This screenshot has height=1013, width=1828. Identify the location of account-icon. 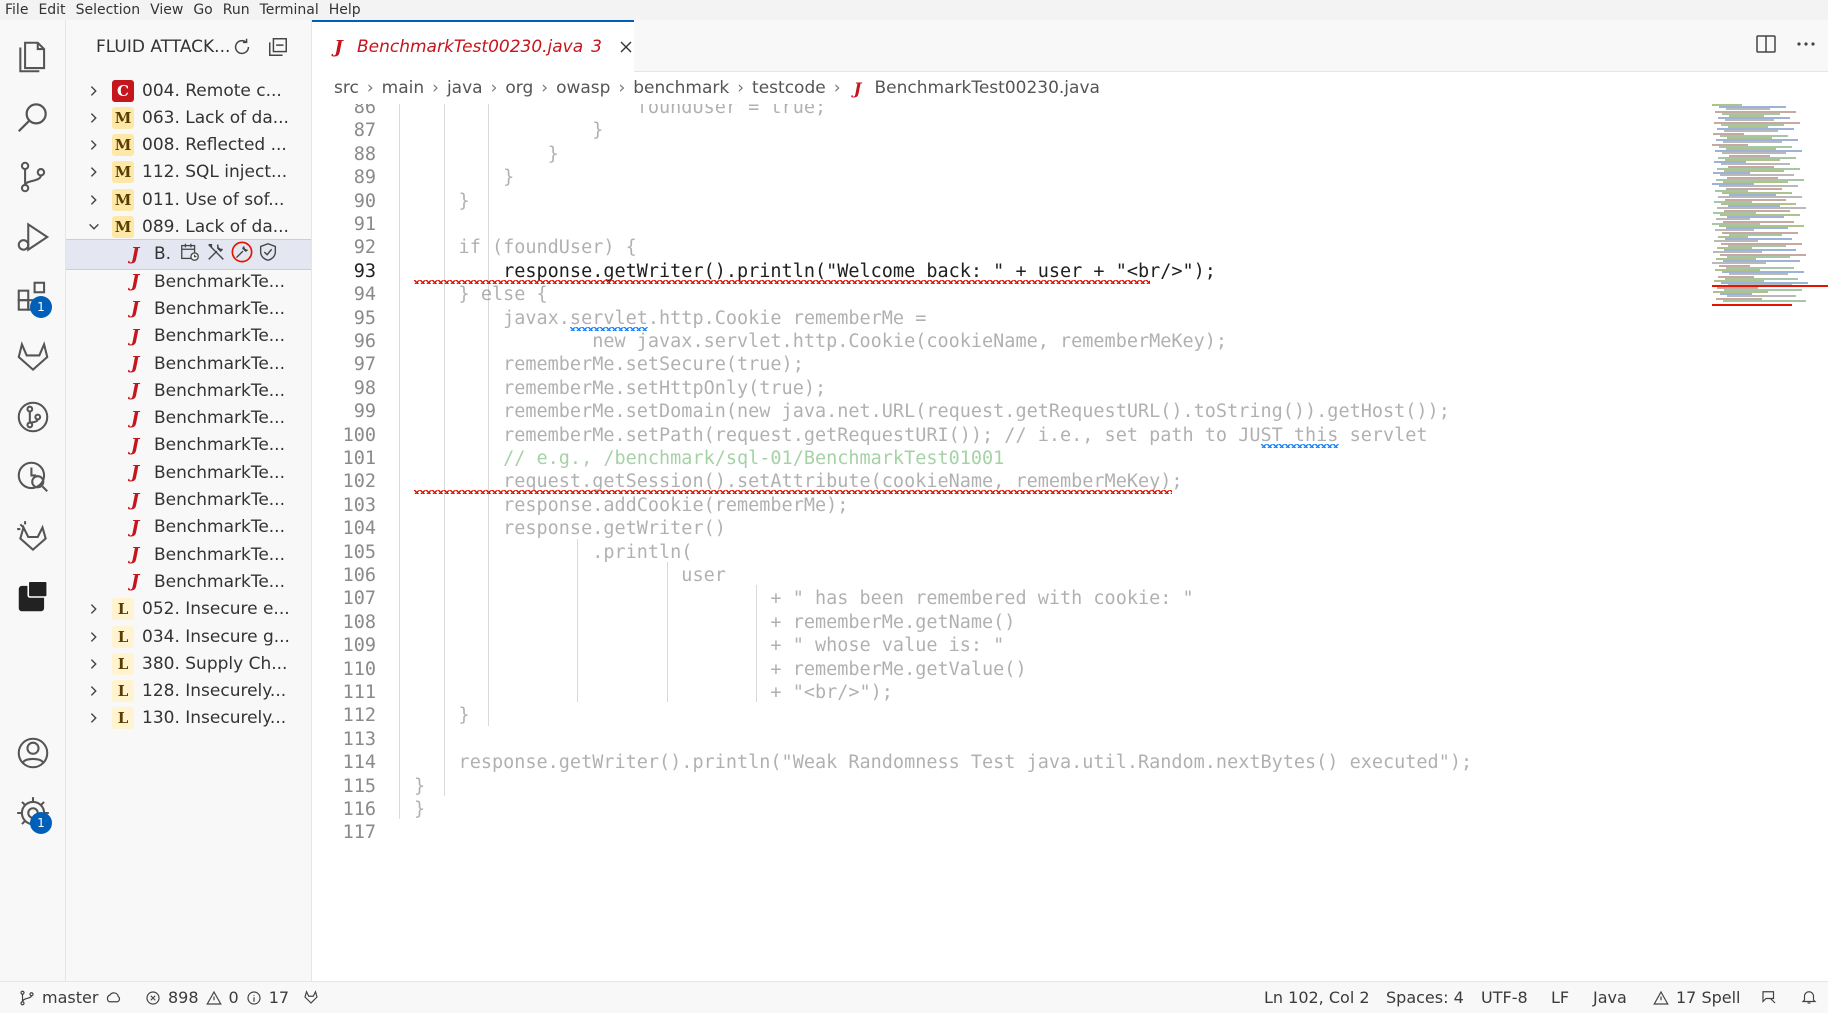
(33, 753).